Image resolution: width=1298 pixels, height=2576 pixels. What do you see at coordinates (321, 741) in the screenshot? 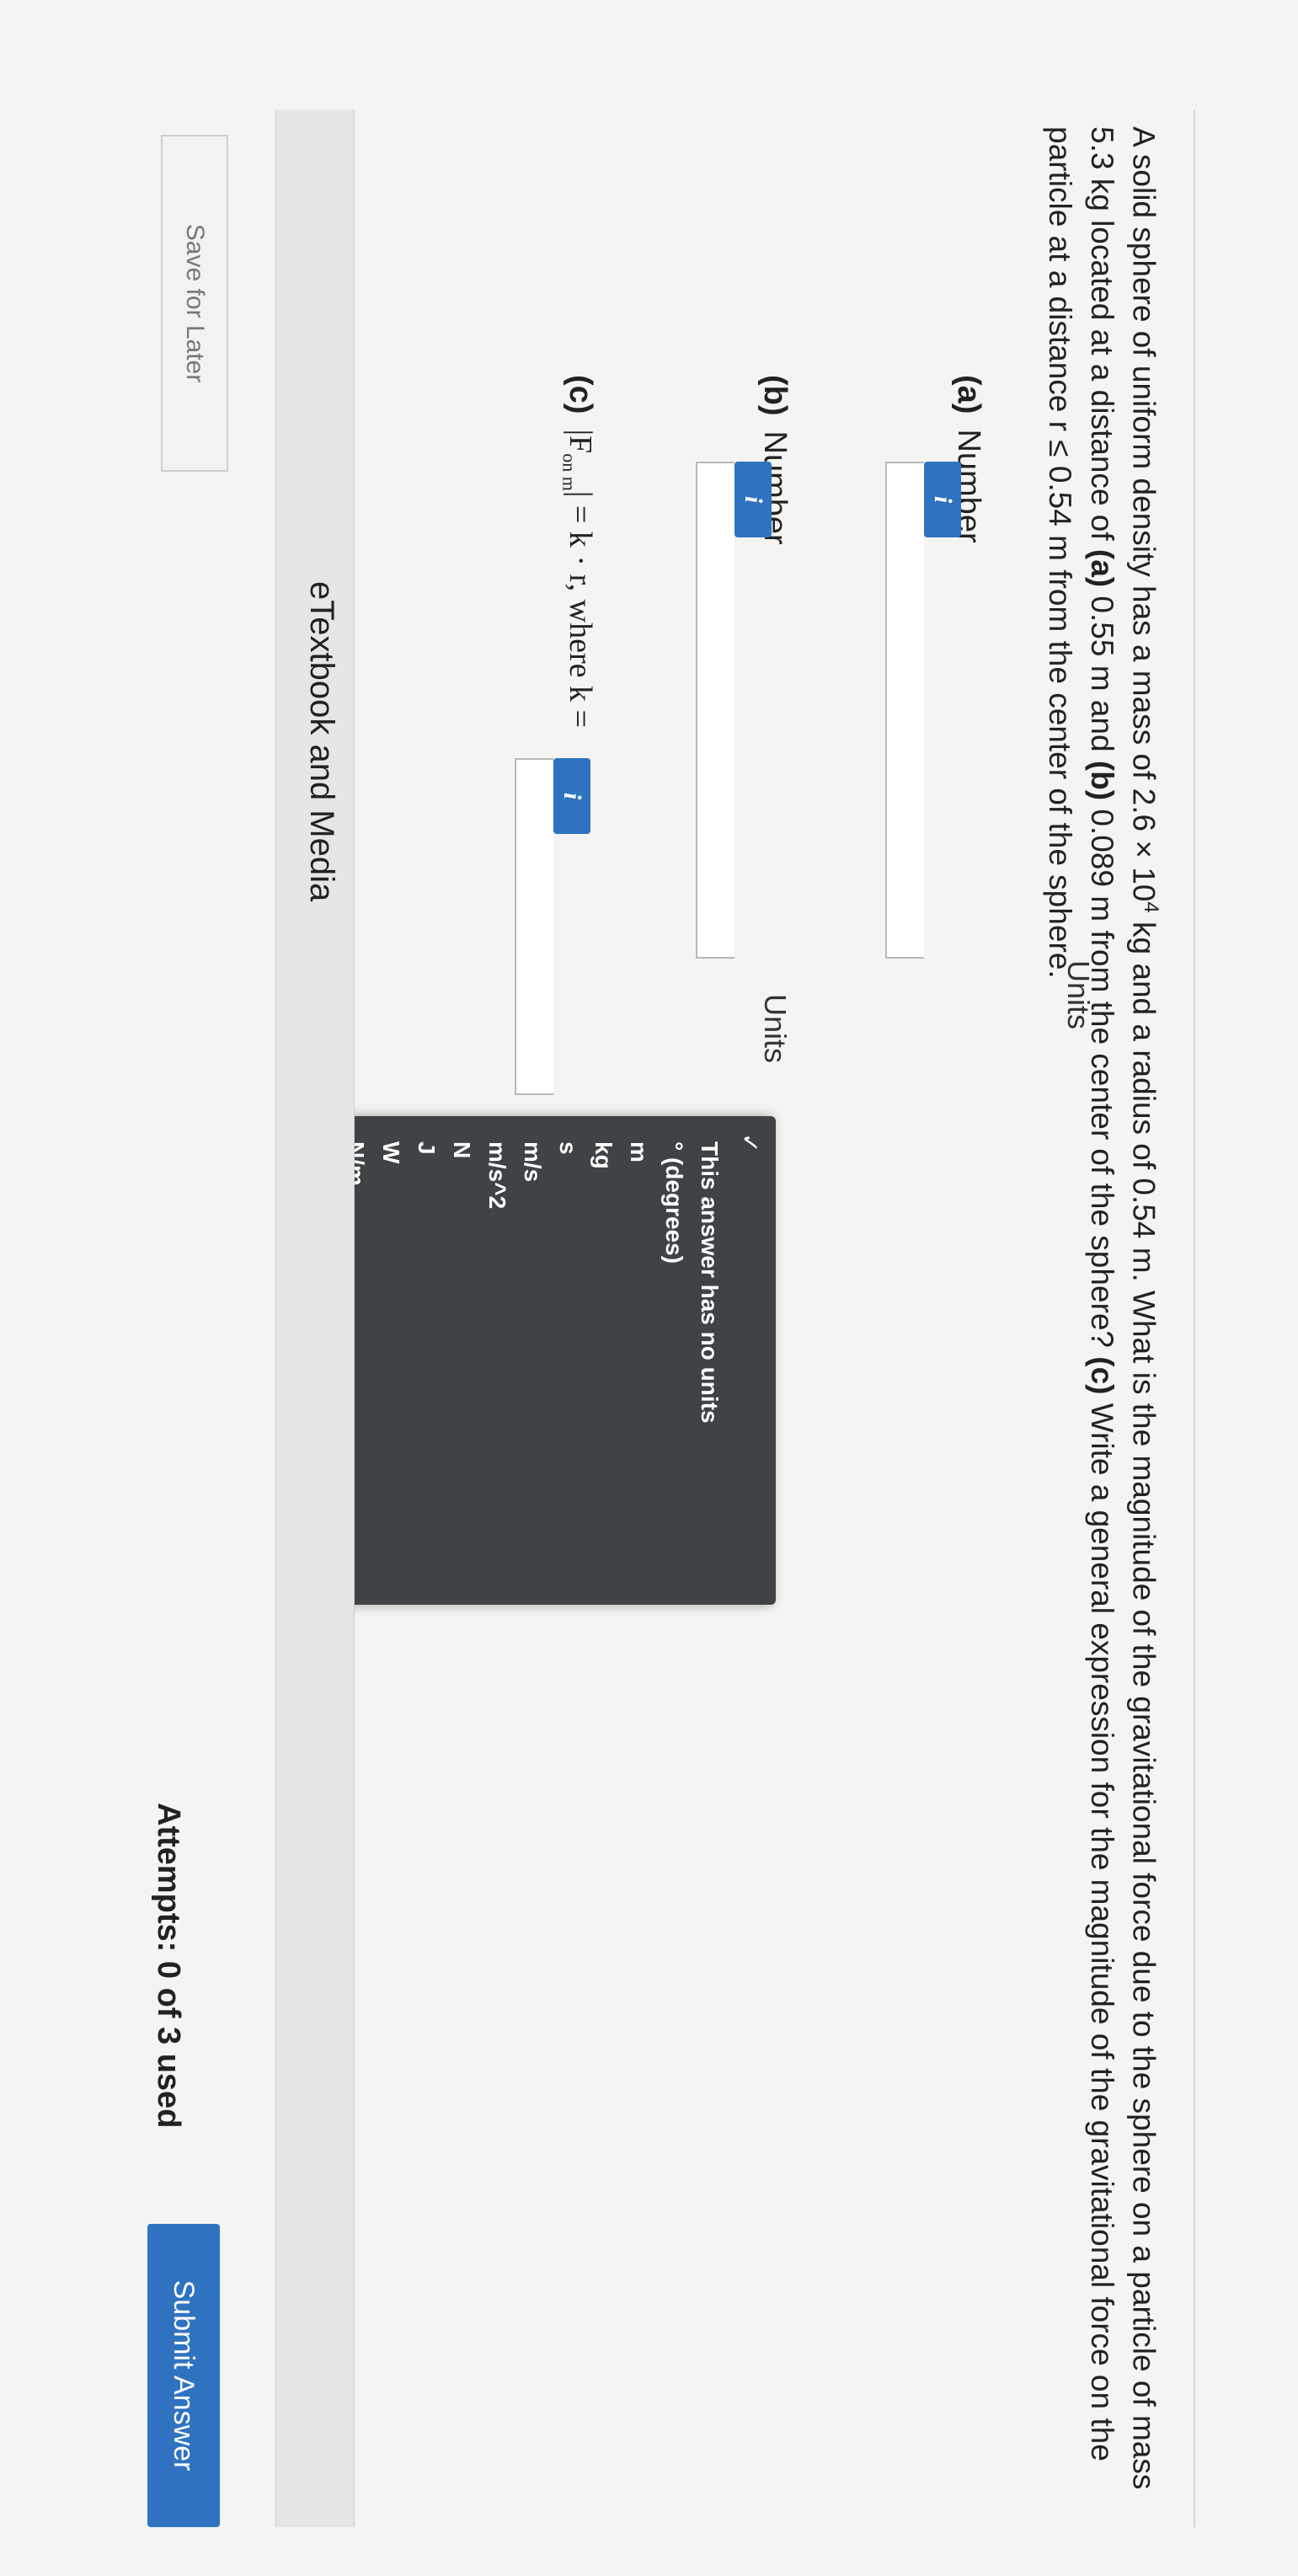
I see `etextbook-label: eTextbook and Media` at bounding box center [321, 741].